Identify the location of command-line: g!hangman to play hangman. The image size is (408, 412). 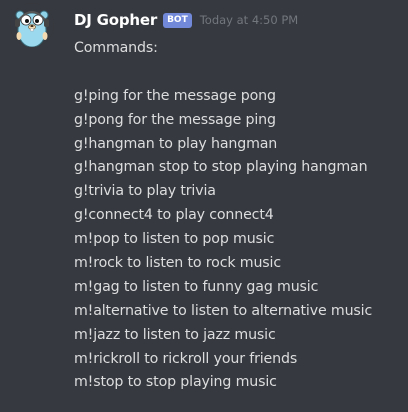
(176, 143).